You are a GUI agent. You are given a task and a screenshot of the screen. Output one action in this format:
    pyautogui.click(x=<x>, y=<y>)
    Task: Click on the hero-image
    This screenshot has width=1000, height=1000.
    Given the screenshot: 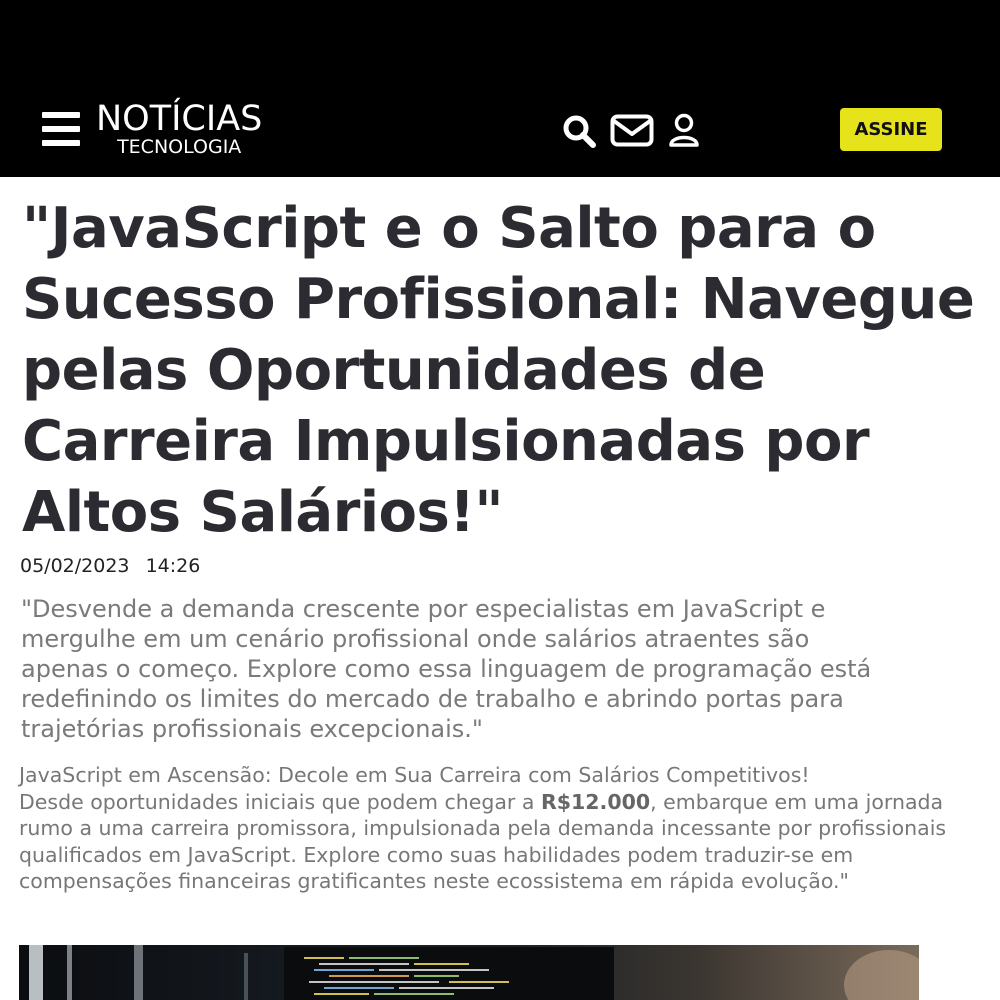 What is the action you would take?
    pyautogui.click(x=469, y=972)
    